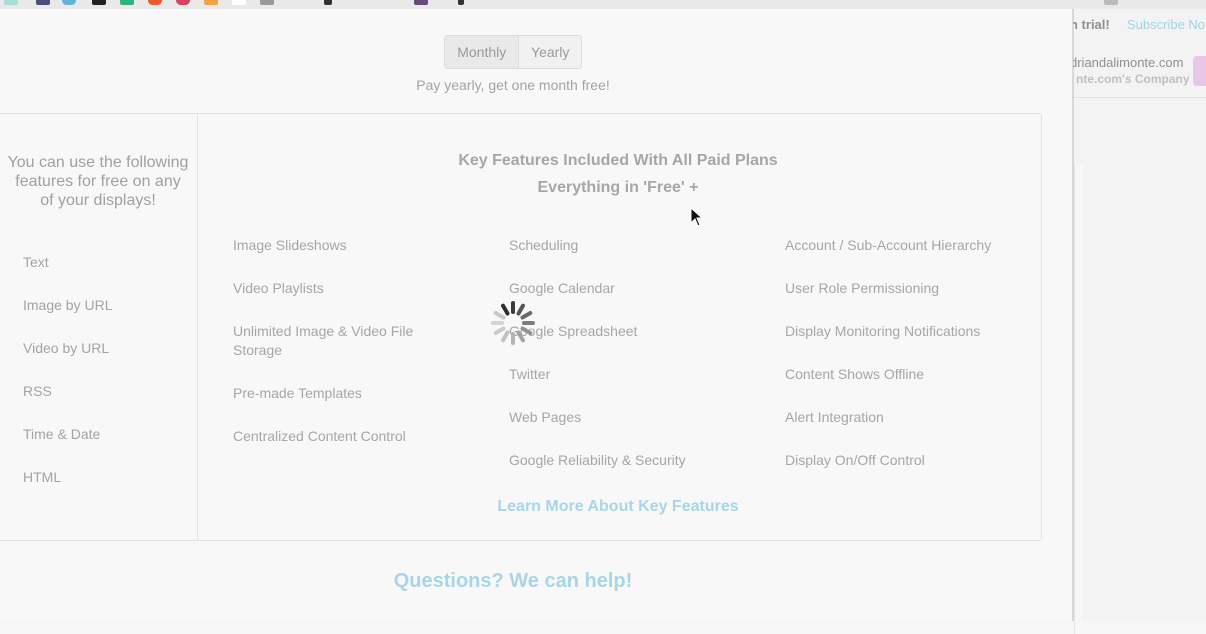 This screenshot has width=1206, height=634. I want to click on paid-features-subtitle: Everything in 'Free' +, so click(618, 187).